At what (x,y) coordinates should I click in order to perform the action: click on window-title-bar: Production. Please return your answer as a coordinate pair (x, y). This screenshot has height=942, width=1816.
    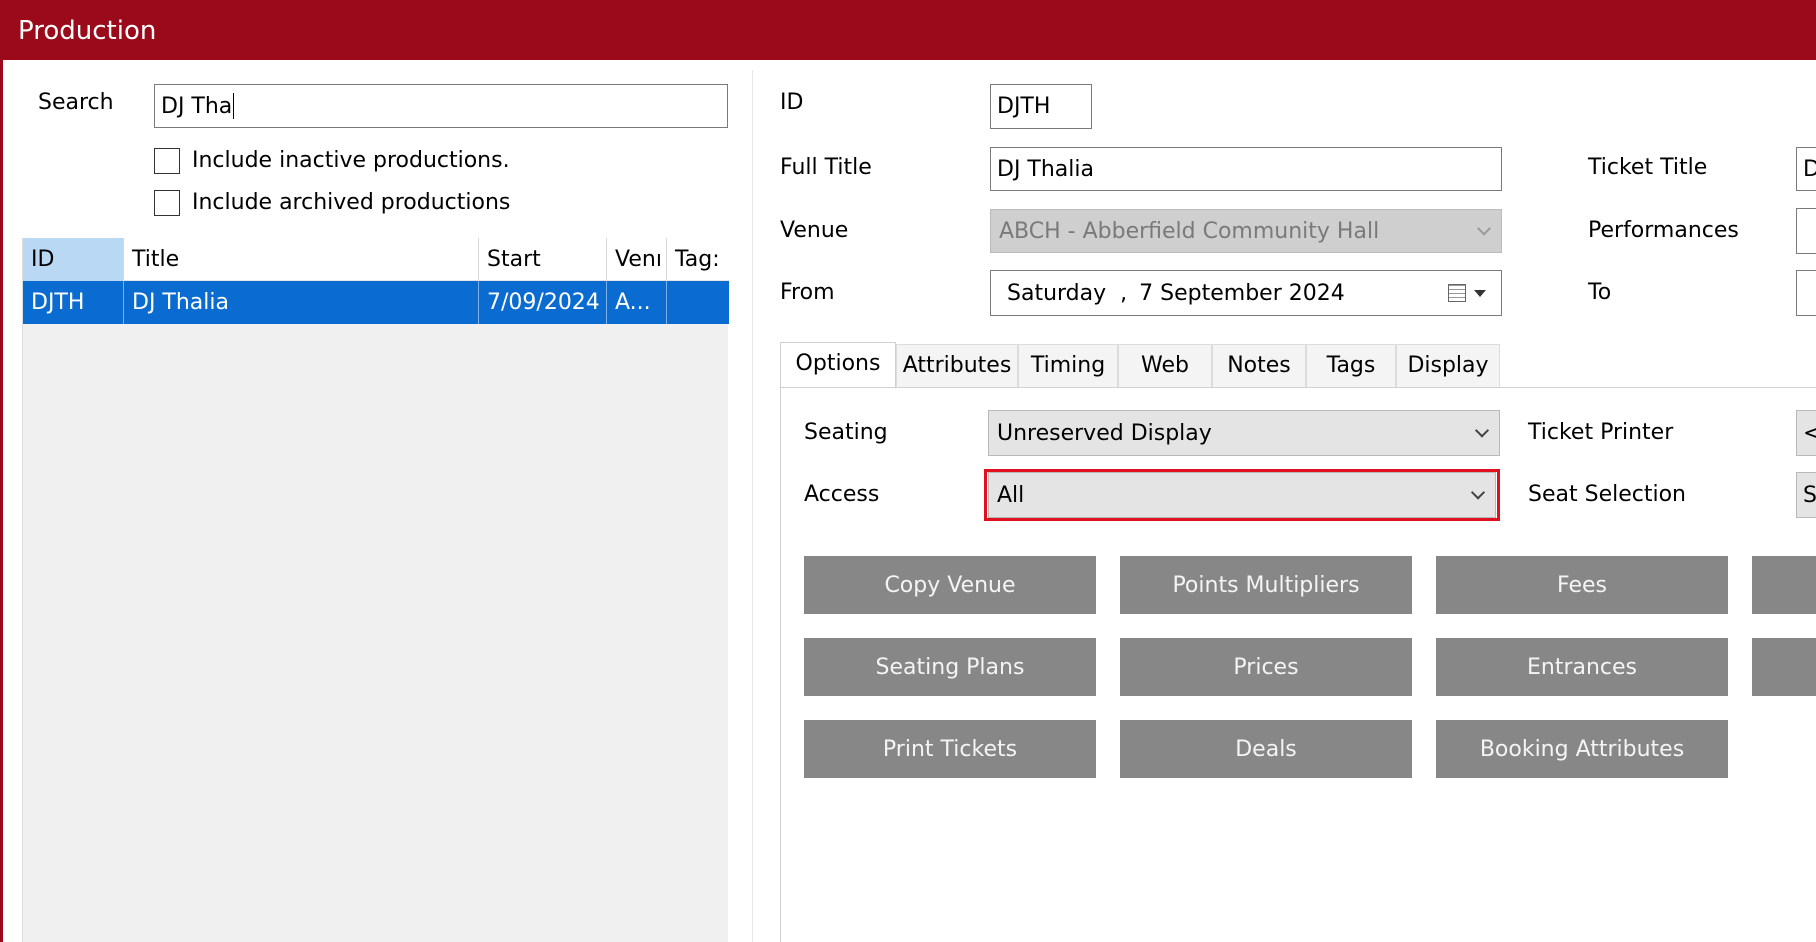
    Looking at the image, I should click on (908, 30).